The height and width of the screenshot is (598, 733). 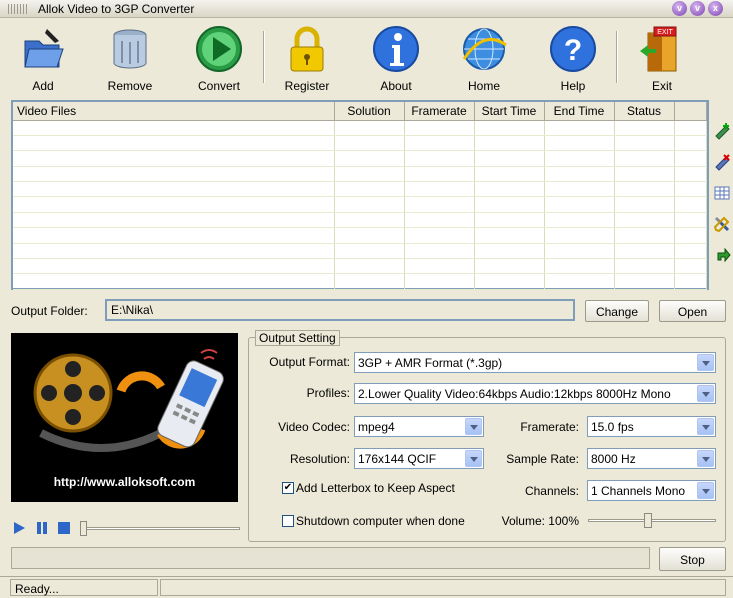 What do you see at coordinates (697, 8) in the screenshot?
I see `maximize-button: v` at bounding box center [697, 8].